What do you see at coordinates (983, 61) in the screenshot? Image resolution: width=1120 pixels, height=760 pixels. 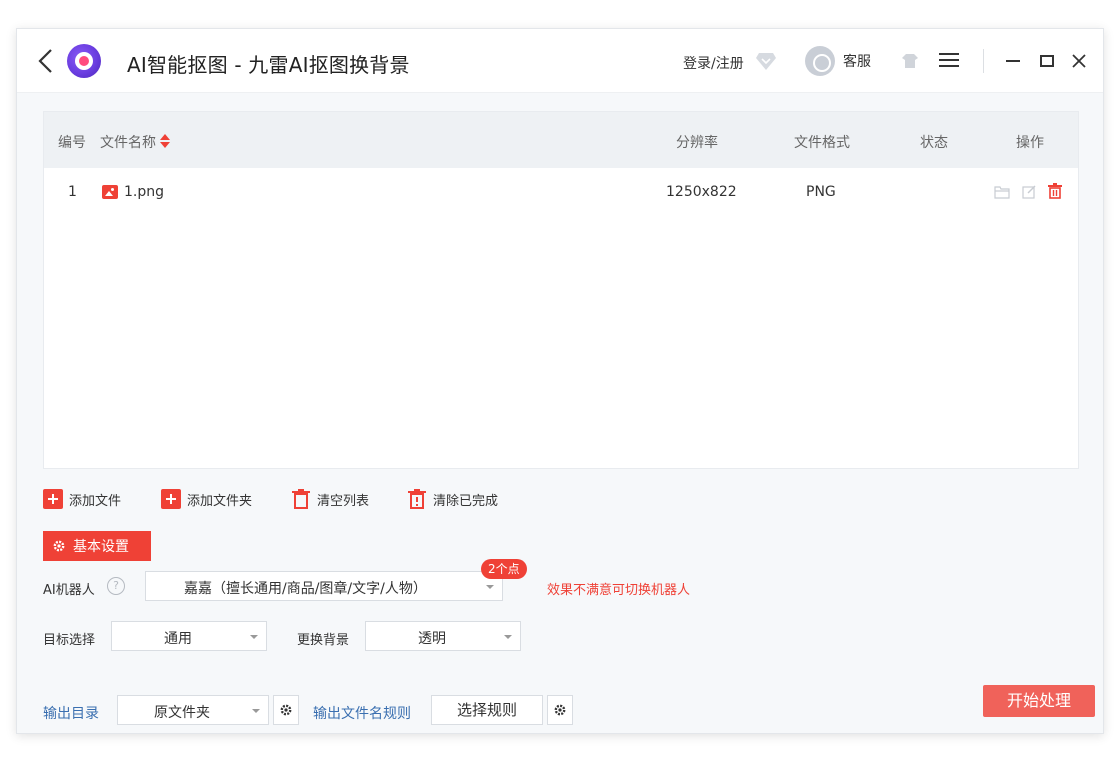 I see `titlebar-divider` at bounding box center [983, 61].